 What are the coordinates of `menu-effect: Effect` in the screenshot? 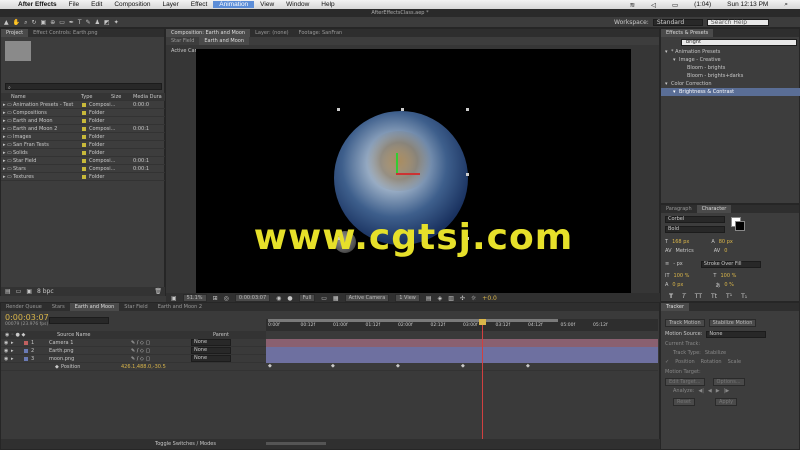 It's located at (199, 4).